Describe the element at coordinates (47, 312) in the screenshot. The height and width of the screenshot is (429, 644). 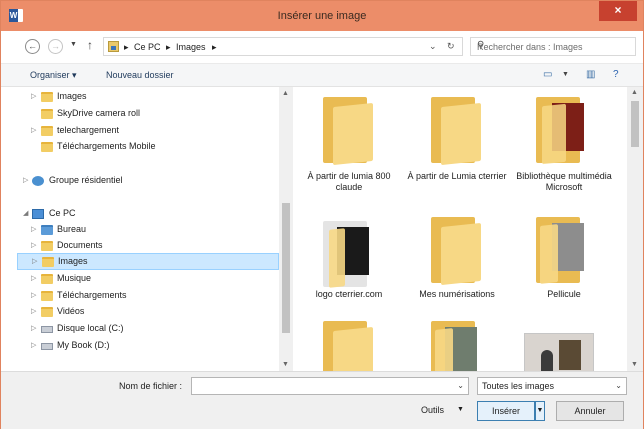
I see `videos-folder-icon` at that location.